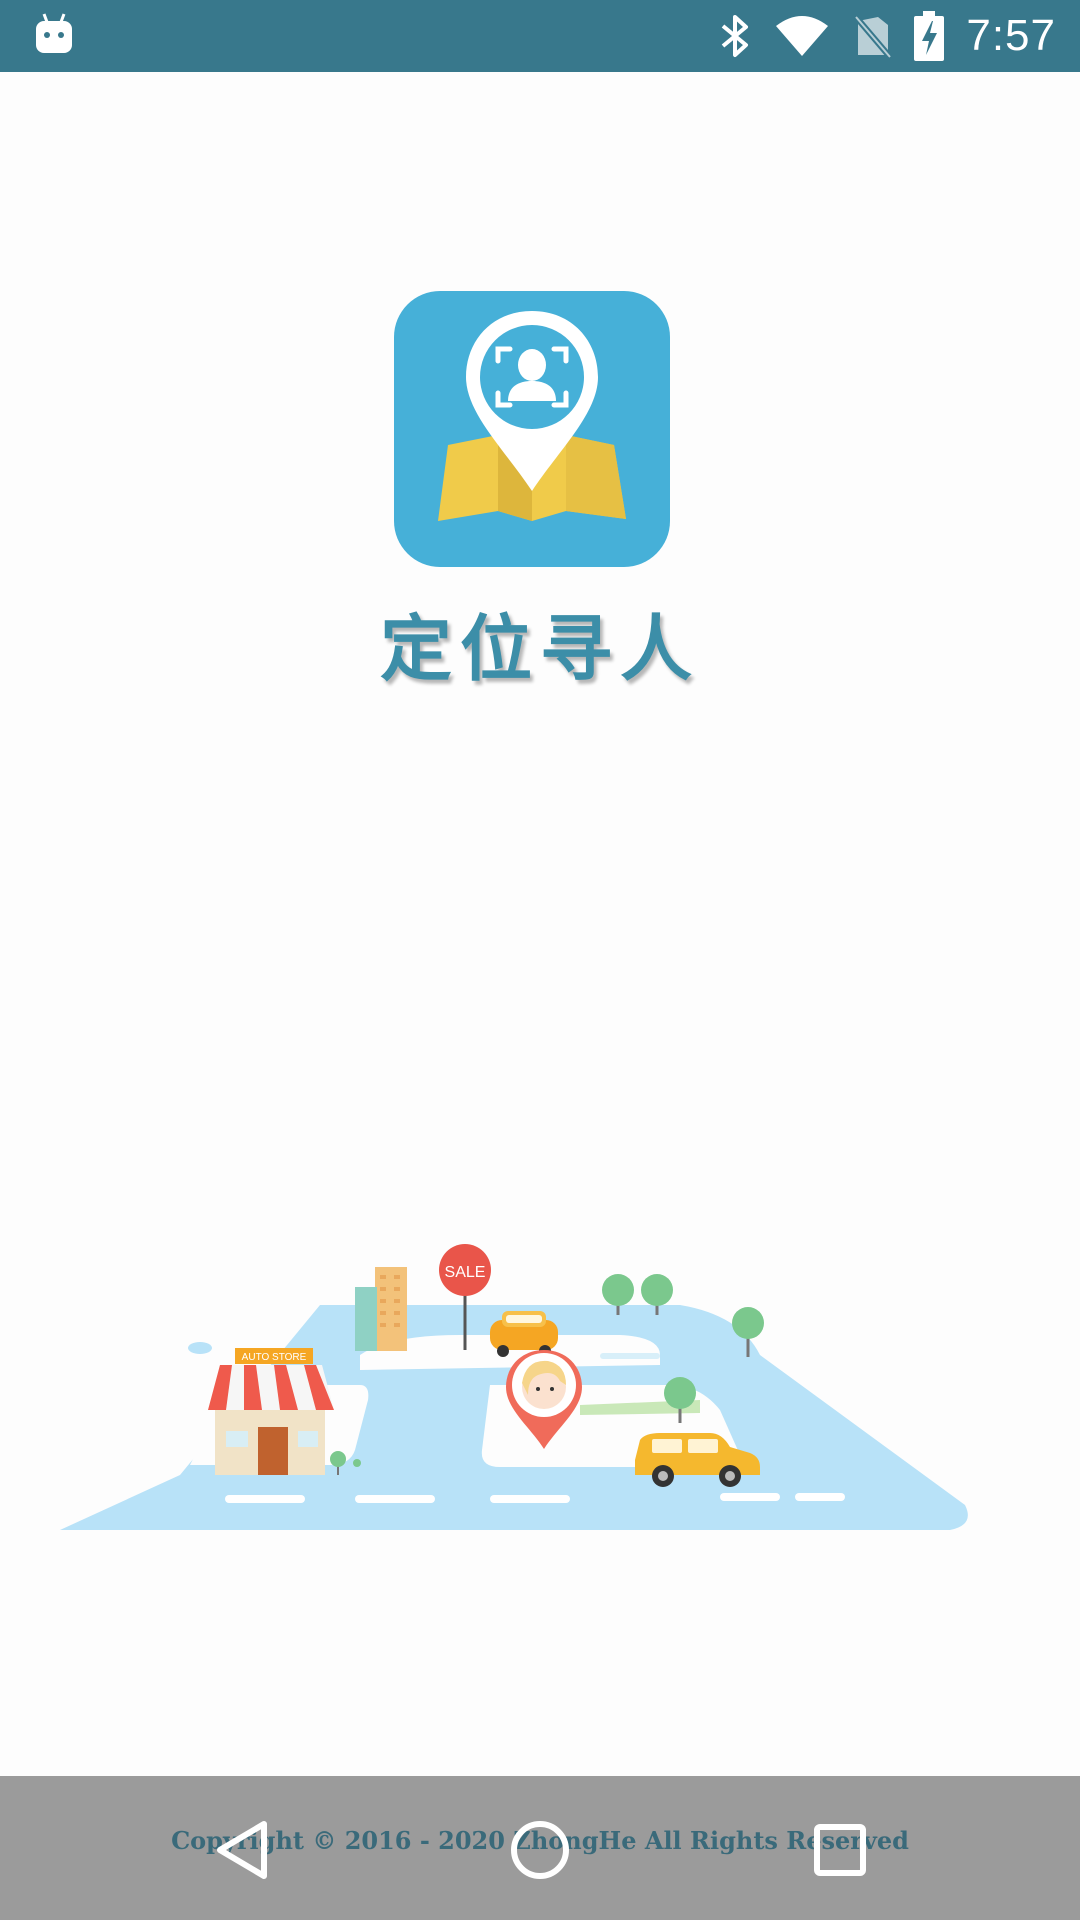 This screenshot has height=1920, width=1080. I want to click on no-sim-icon, so click(873, 37).